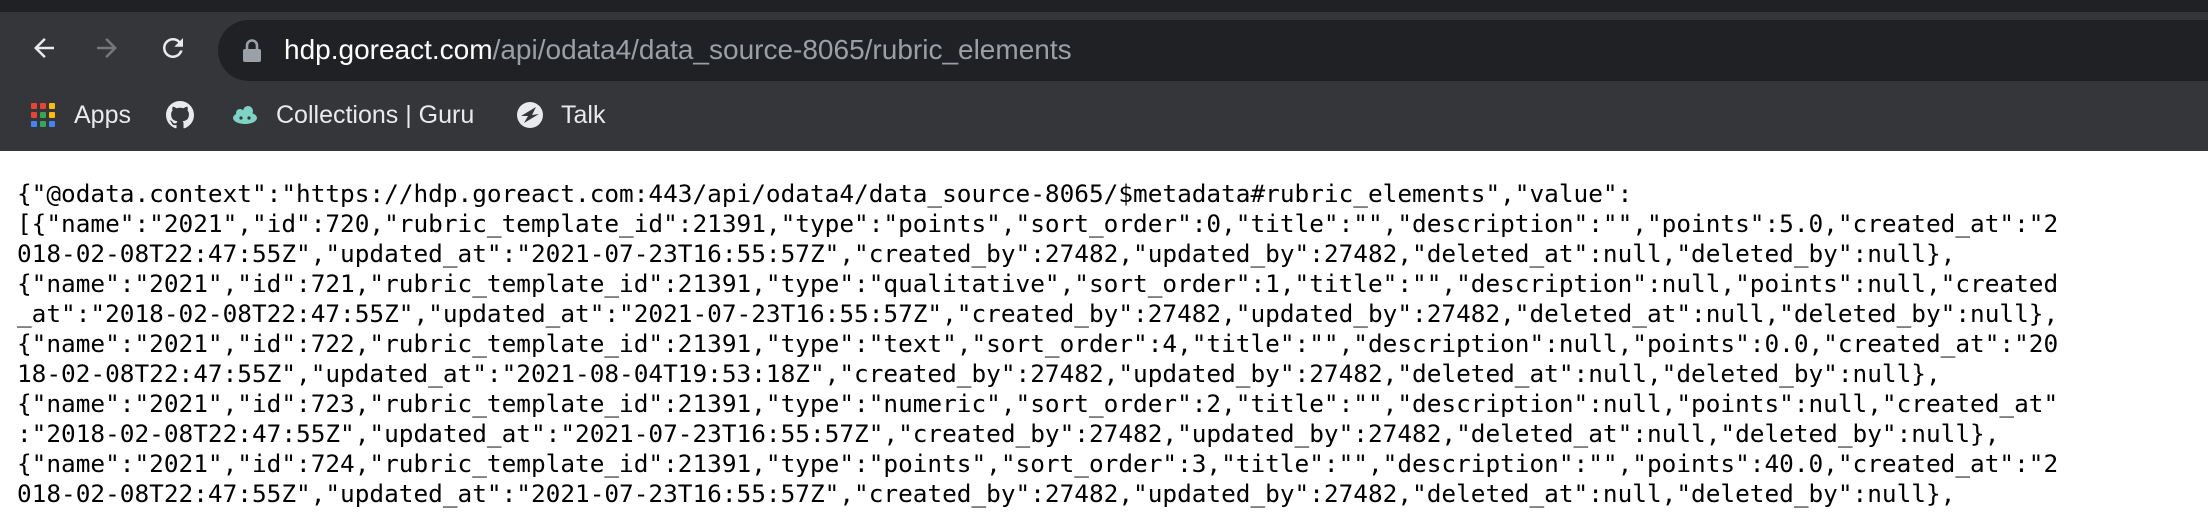  Describe the element at coordinates (583, 114) in the screenshot. I see `bookmark-label: Talk` at that location.